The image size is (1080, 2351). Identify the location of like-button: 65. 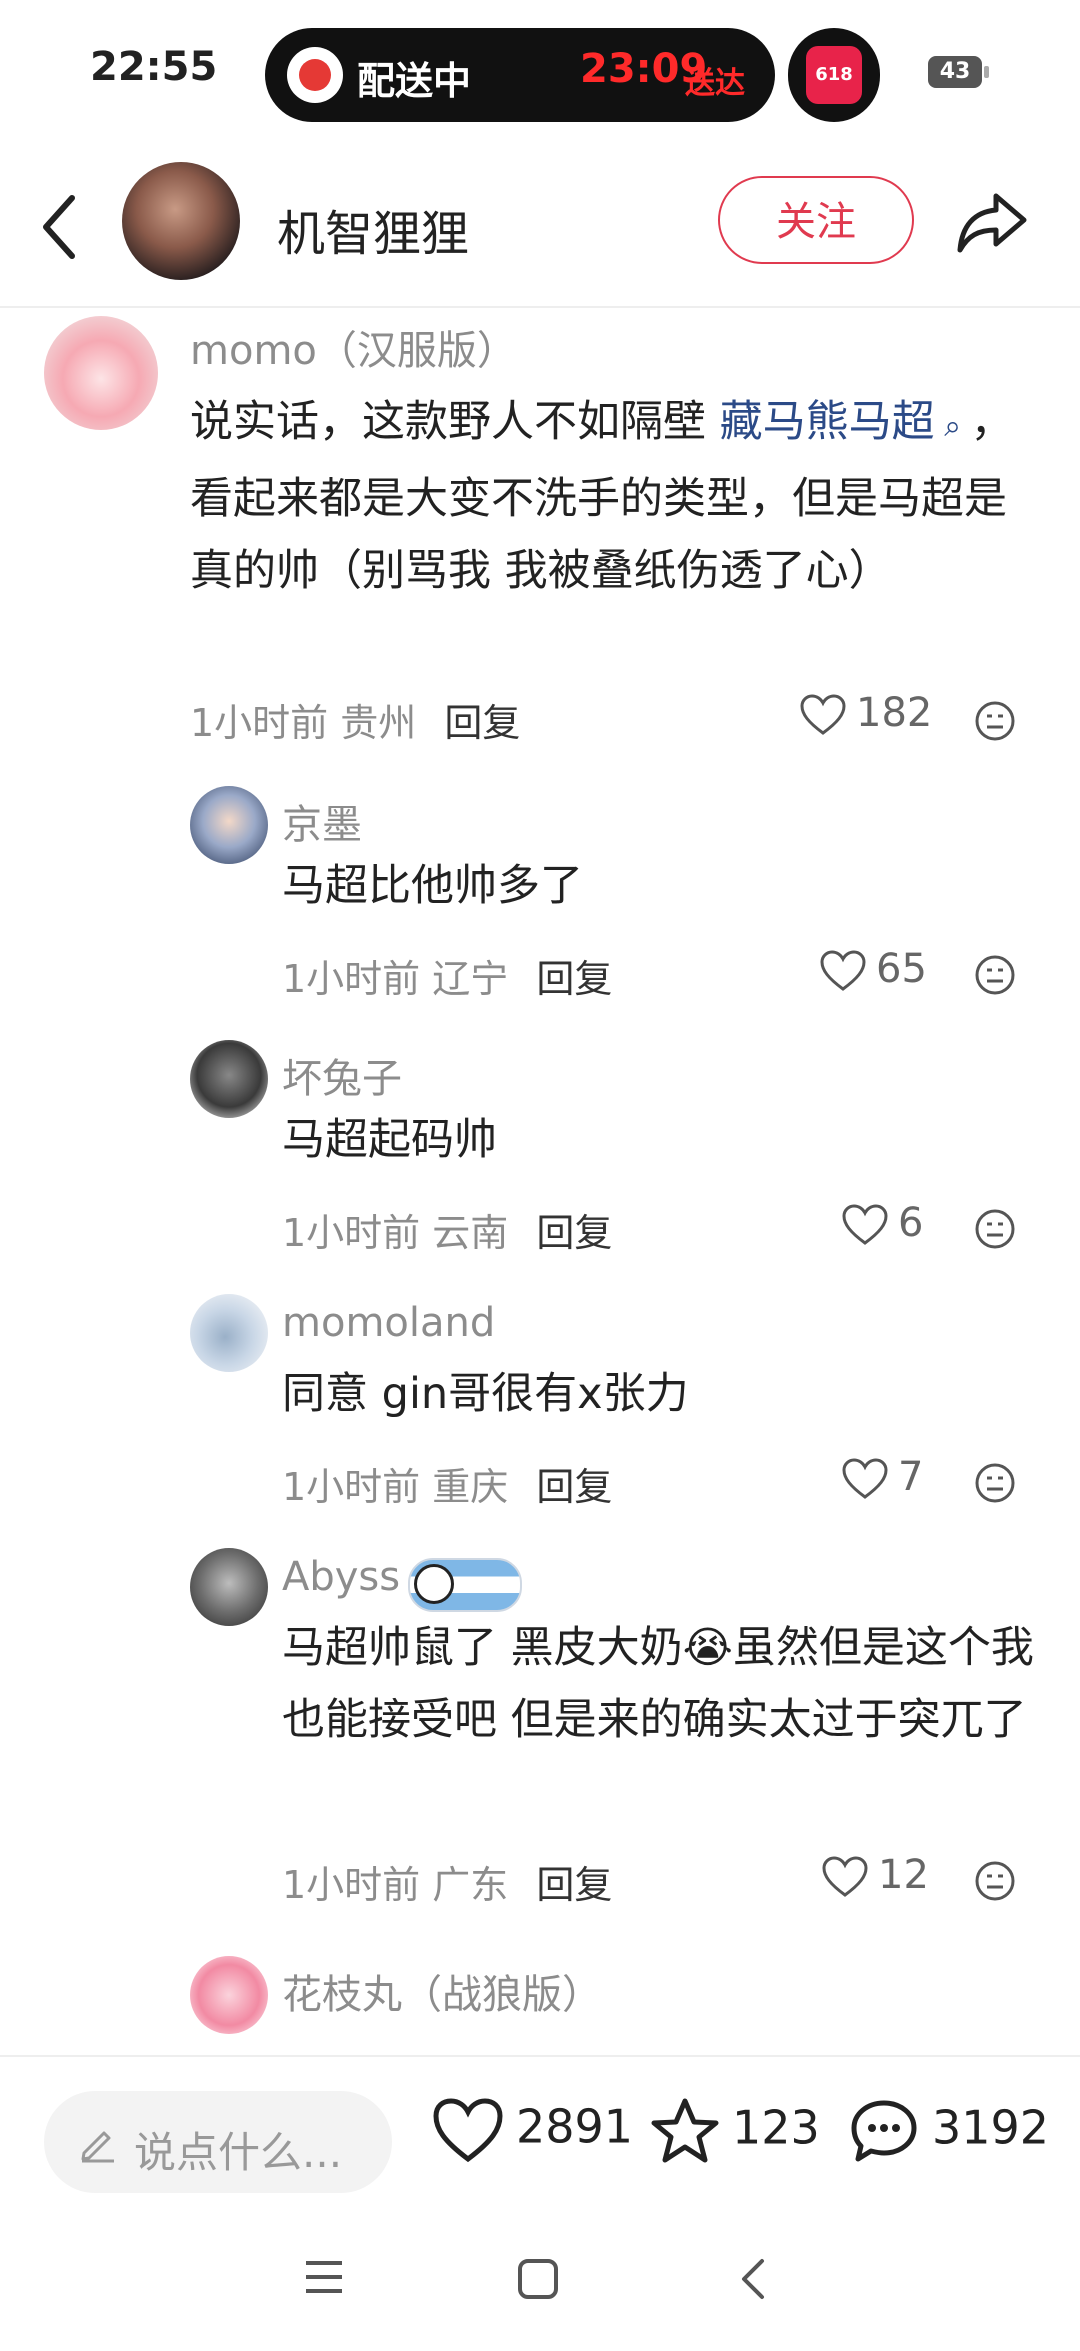
(873, 969).